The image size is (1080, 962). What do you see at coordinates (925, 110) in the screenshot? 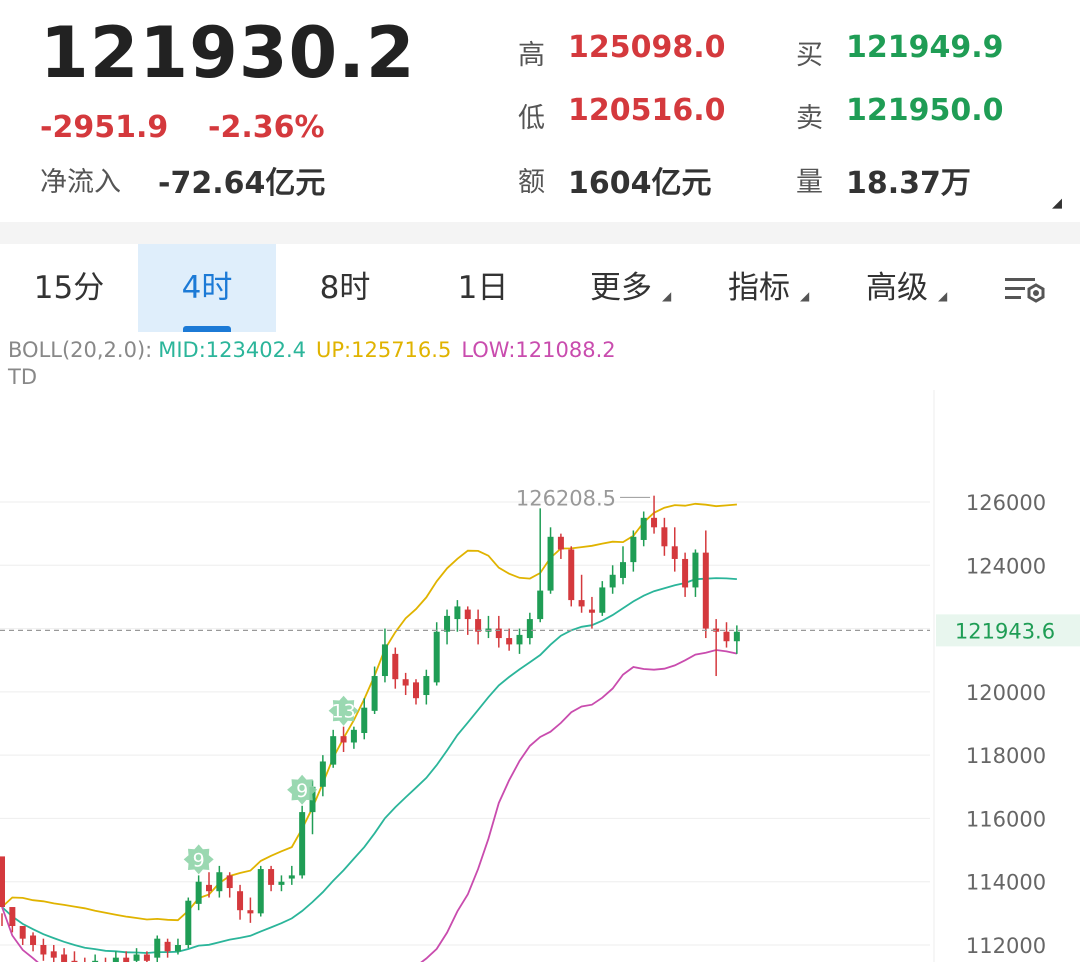
I see `ask-value: 121950.0` at bounding box center [925, 110].